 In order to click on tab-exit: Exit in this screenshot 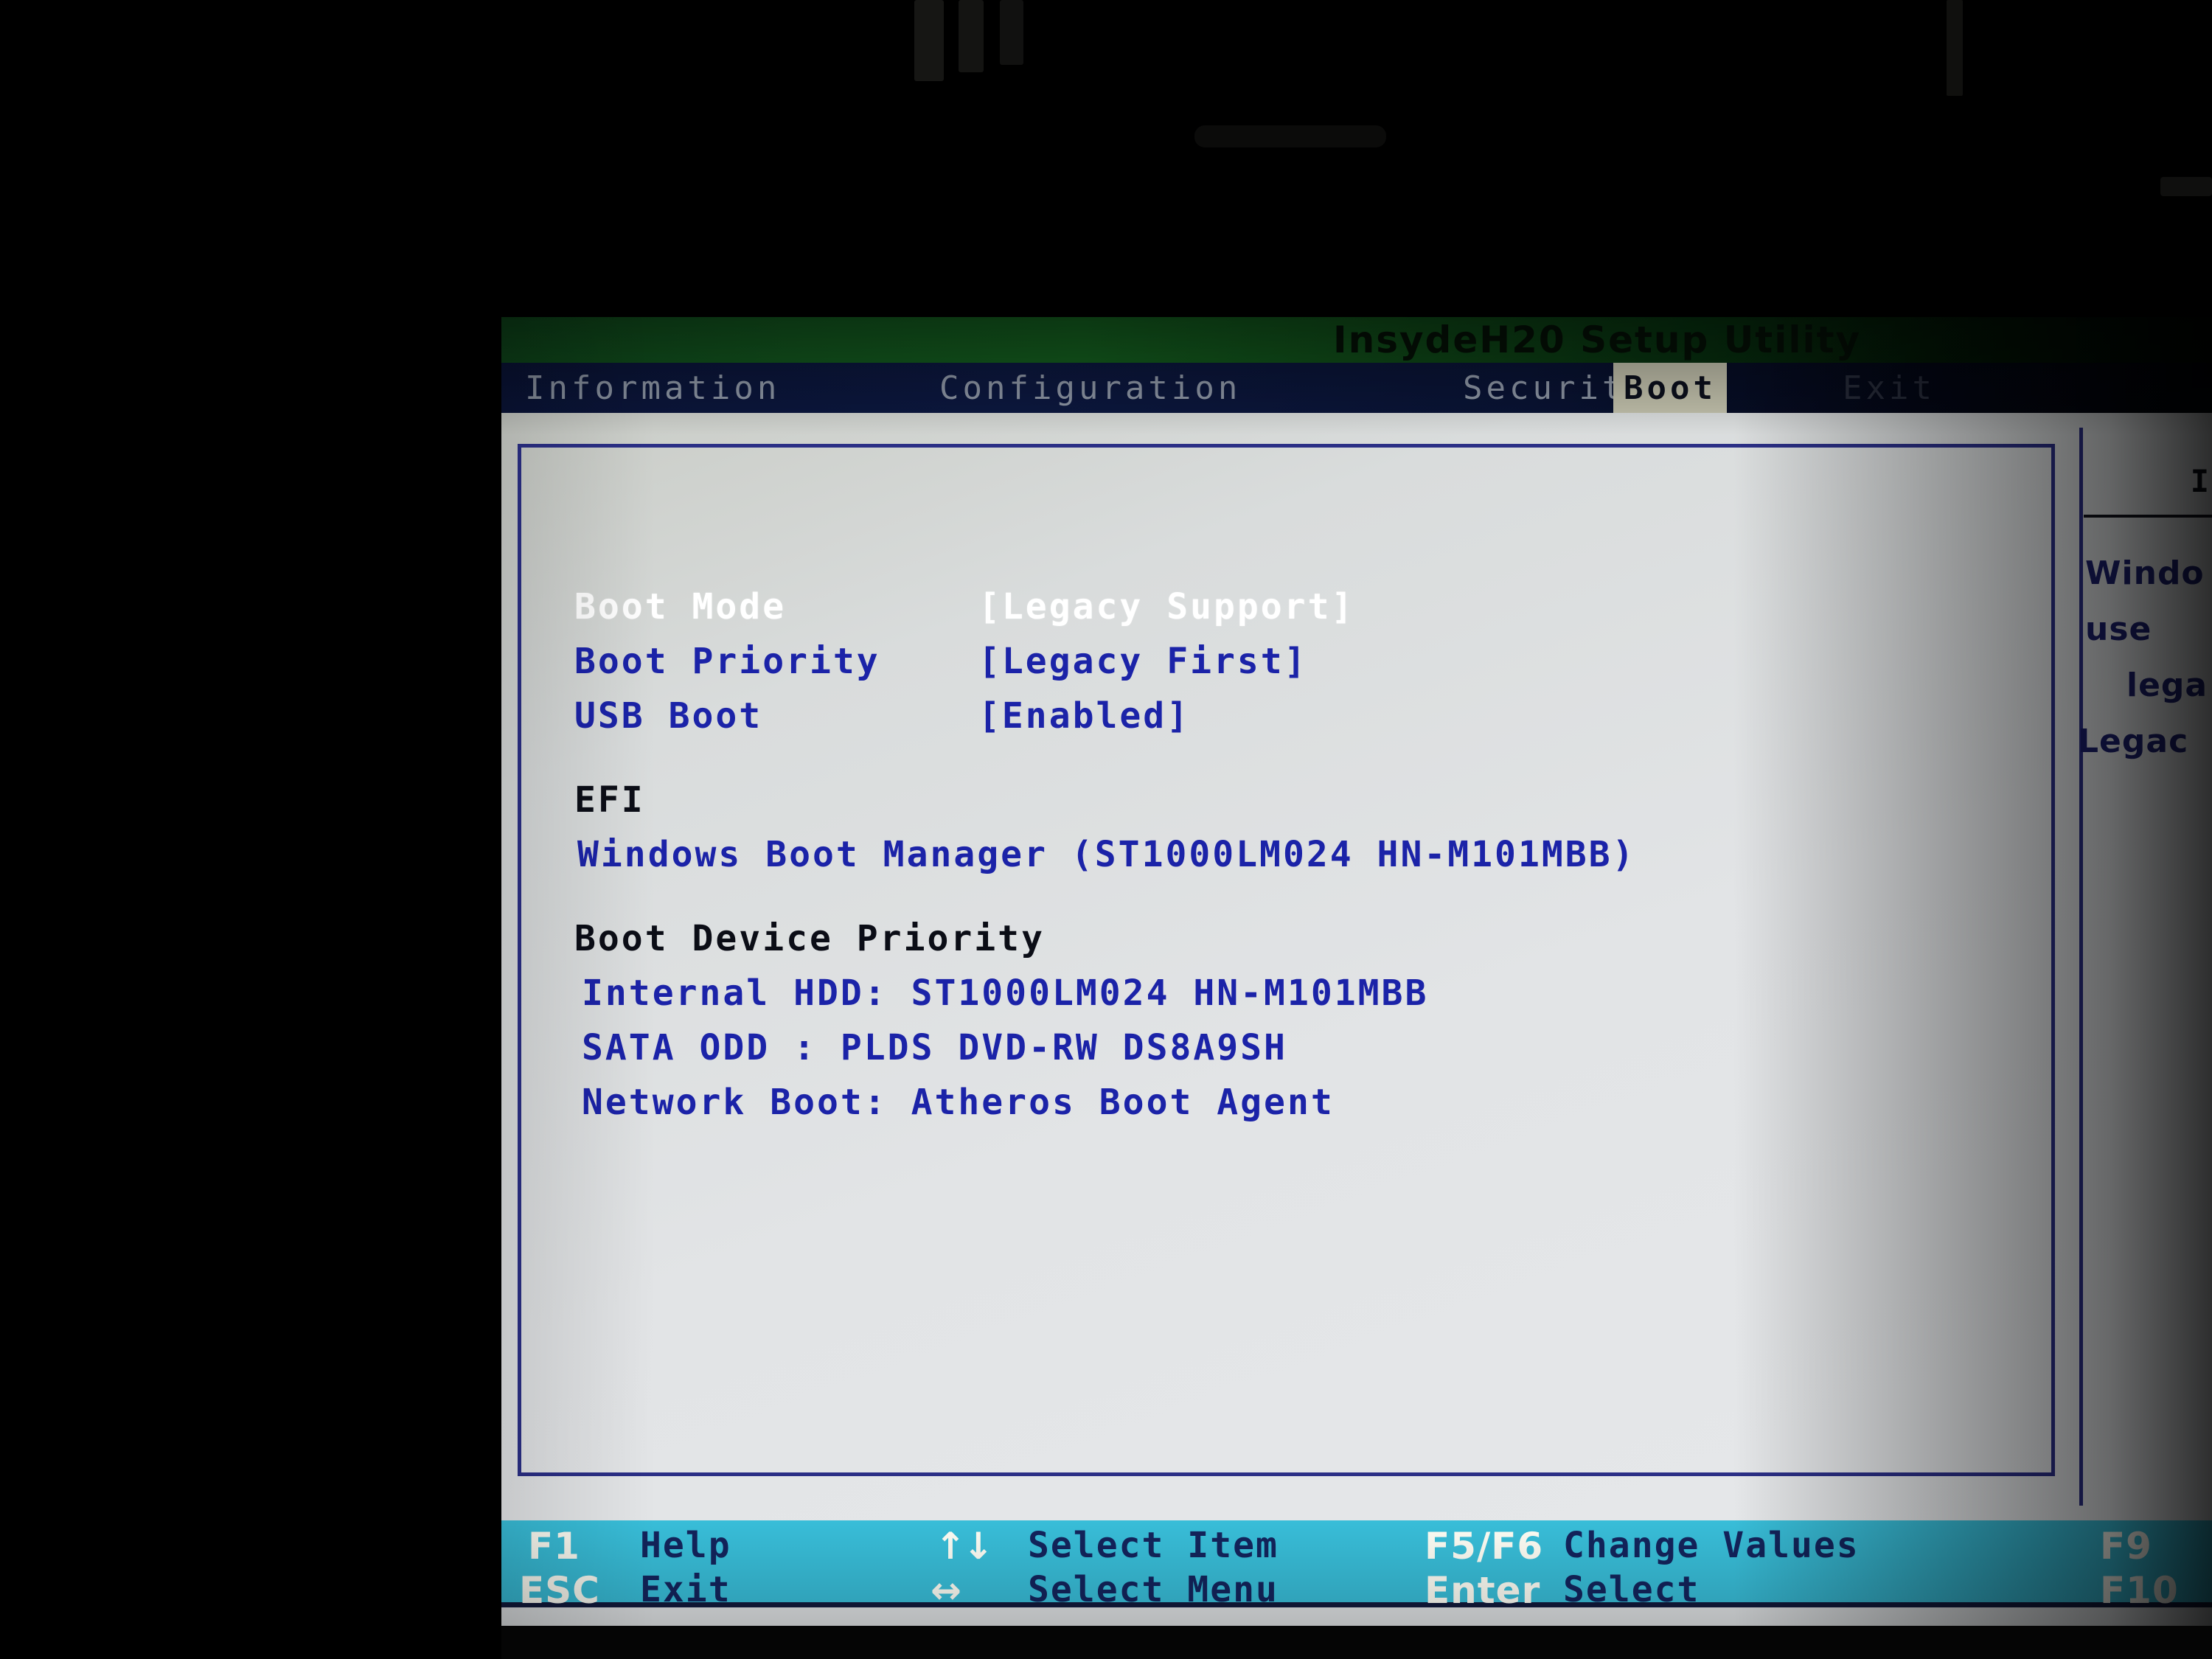, I will do `click(1889, 388)`.